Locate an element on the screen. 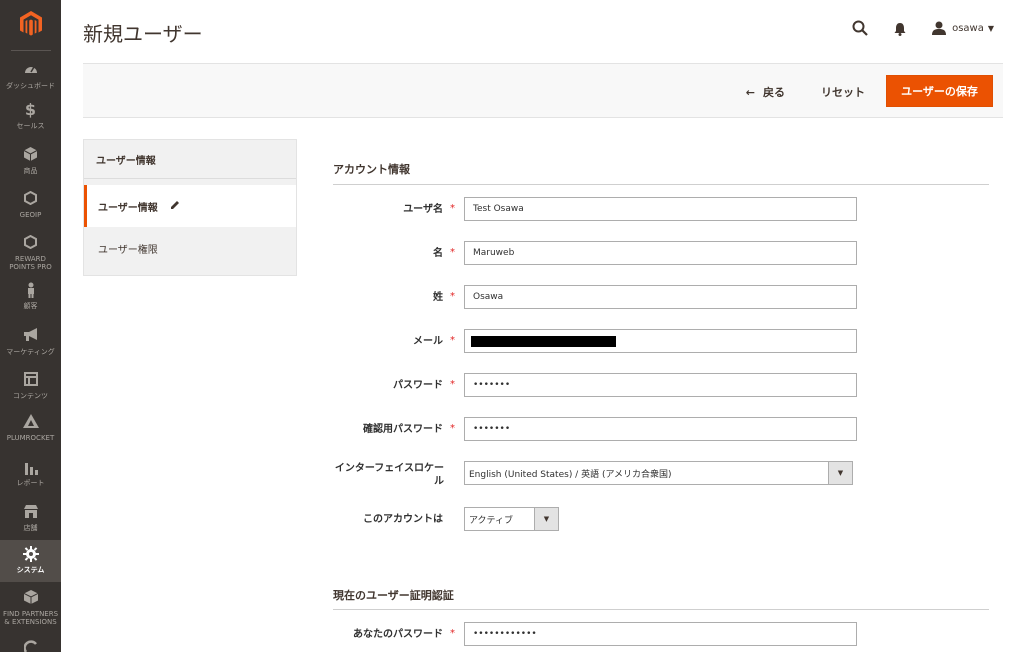 The width and height of the screenshot is (1024, 652). sidebar-item-dashboard: ダッシュボード is located at coordinates (30, 81).